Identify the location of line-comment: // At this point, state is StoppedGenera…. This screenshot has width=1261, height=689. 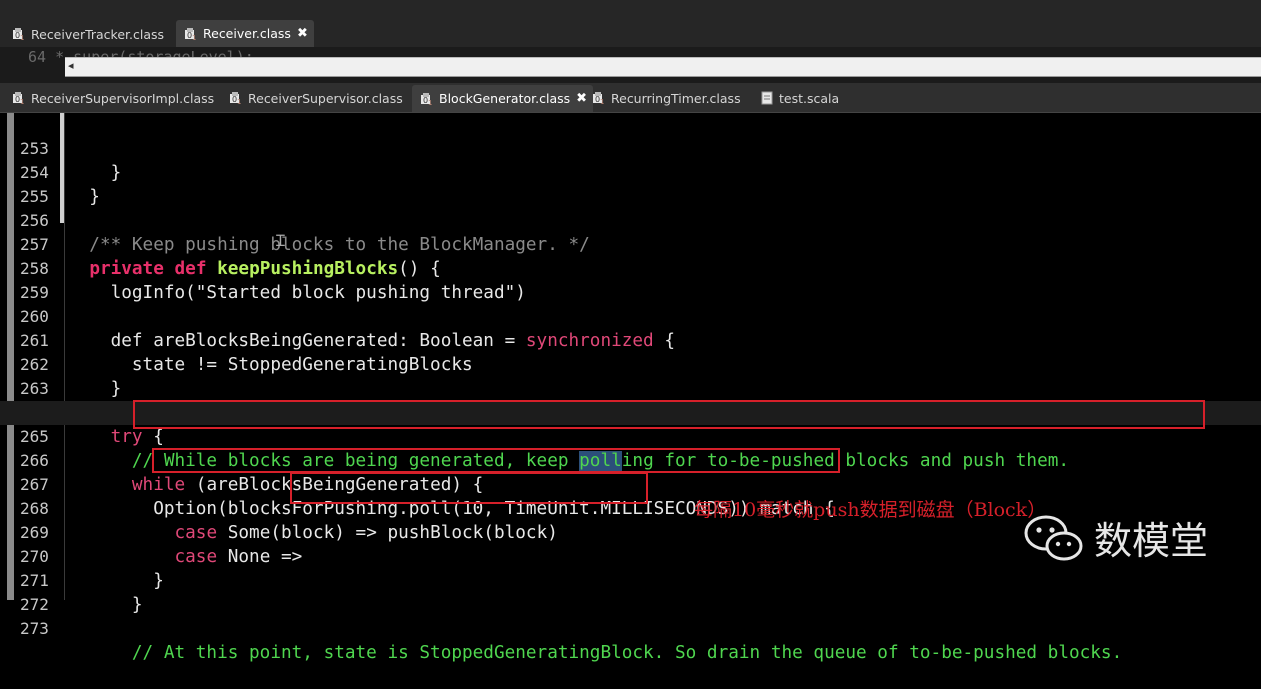
(595, 653).